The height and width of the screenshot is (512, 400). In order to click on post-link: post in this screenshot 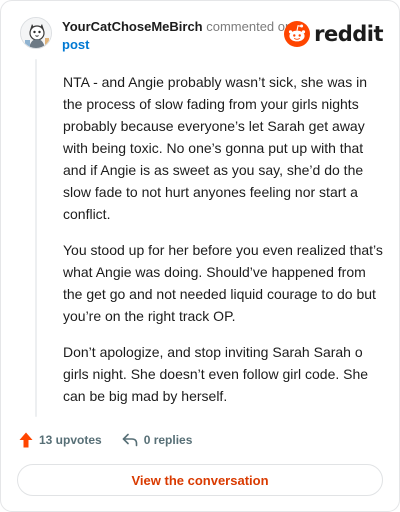, I will do `click(75, 44)`.